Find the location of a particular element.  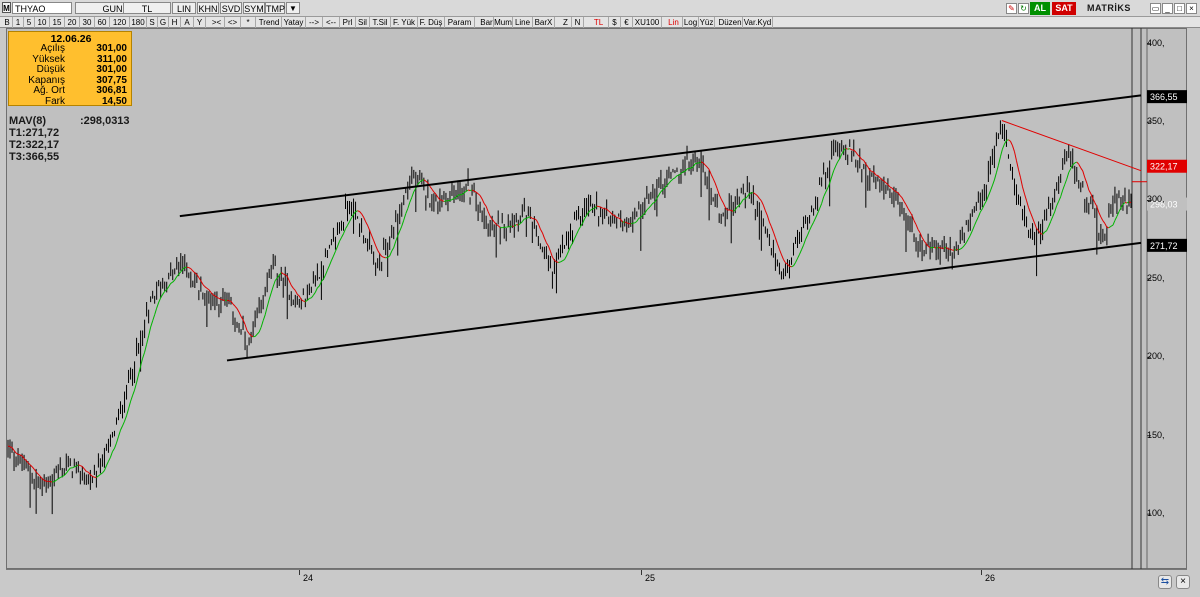

svd-button: SVD is located at coordinates (231, 8).